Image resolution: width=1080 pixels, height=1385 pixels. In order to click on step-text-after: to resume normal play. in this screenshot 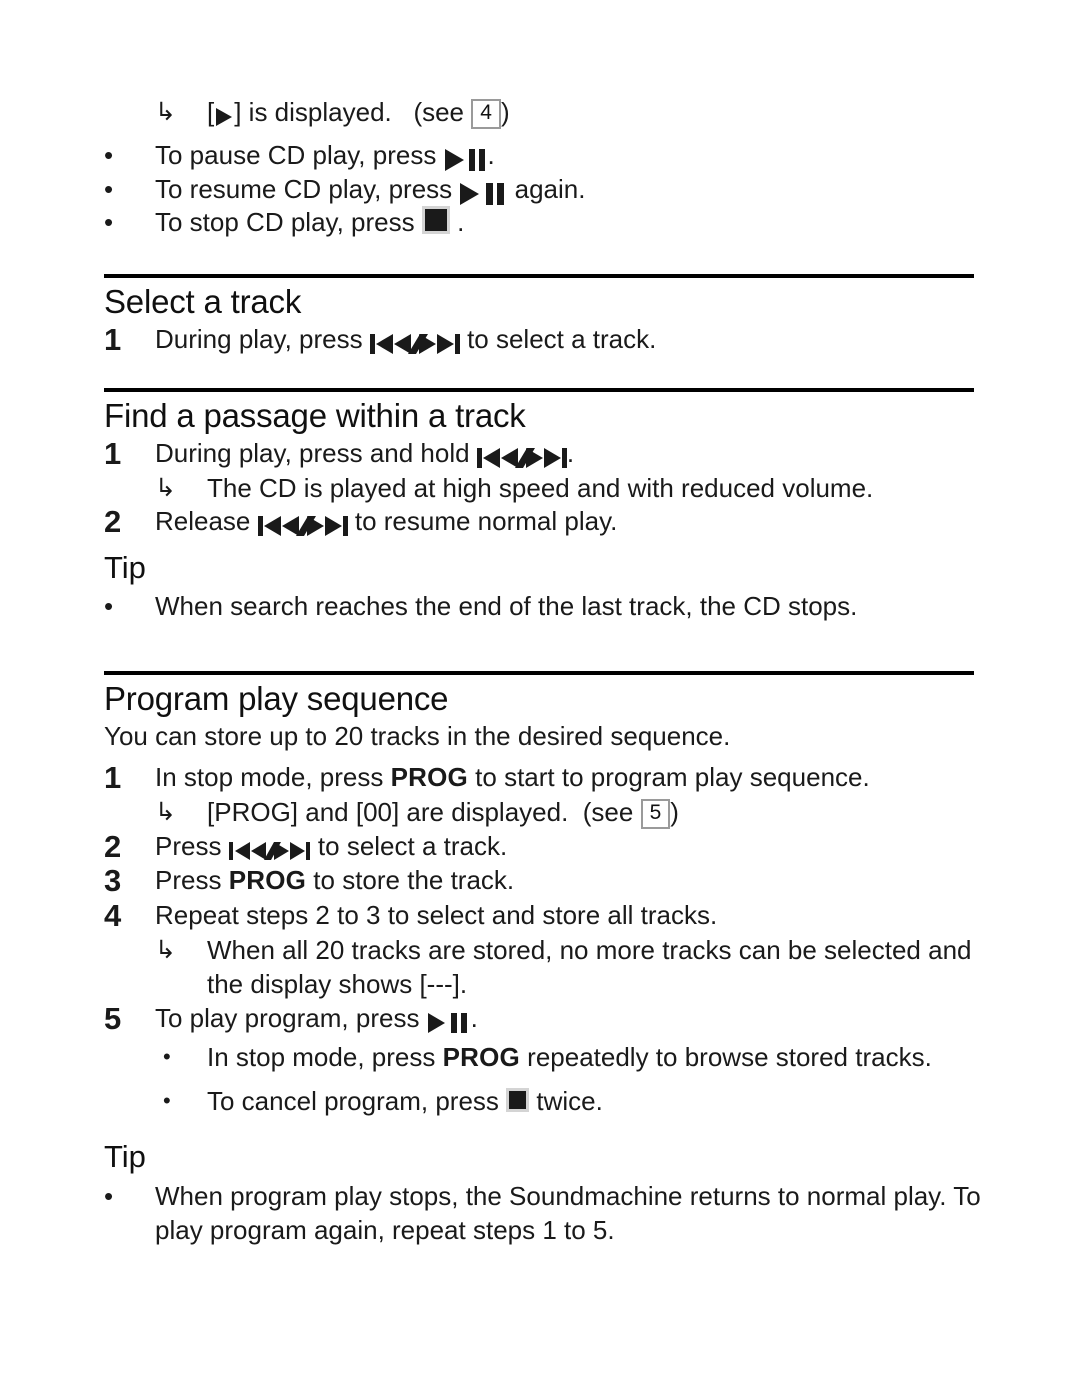, I will do `click(482, 521)`.